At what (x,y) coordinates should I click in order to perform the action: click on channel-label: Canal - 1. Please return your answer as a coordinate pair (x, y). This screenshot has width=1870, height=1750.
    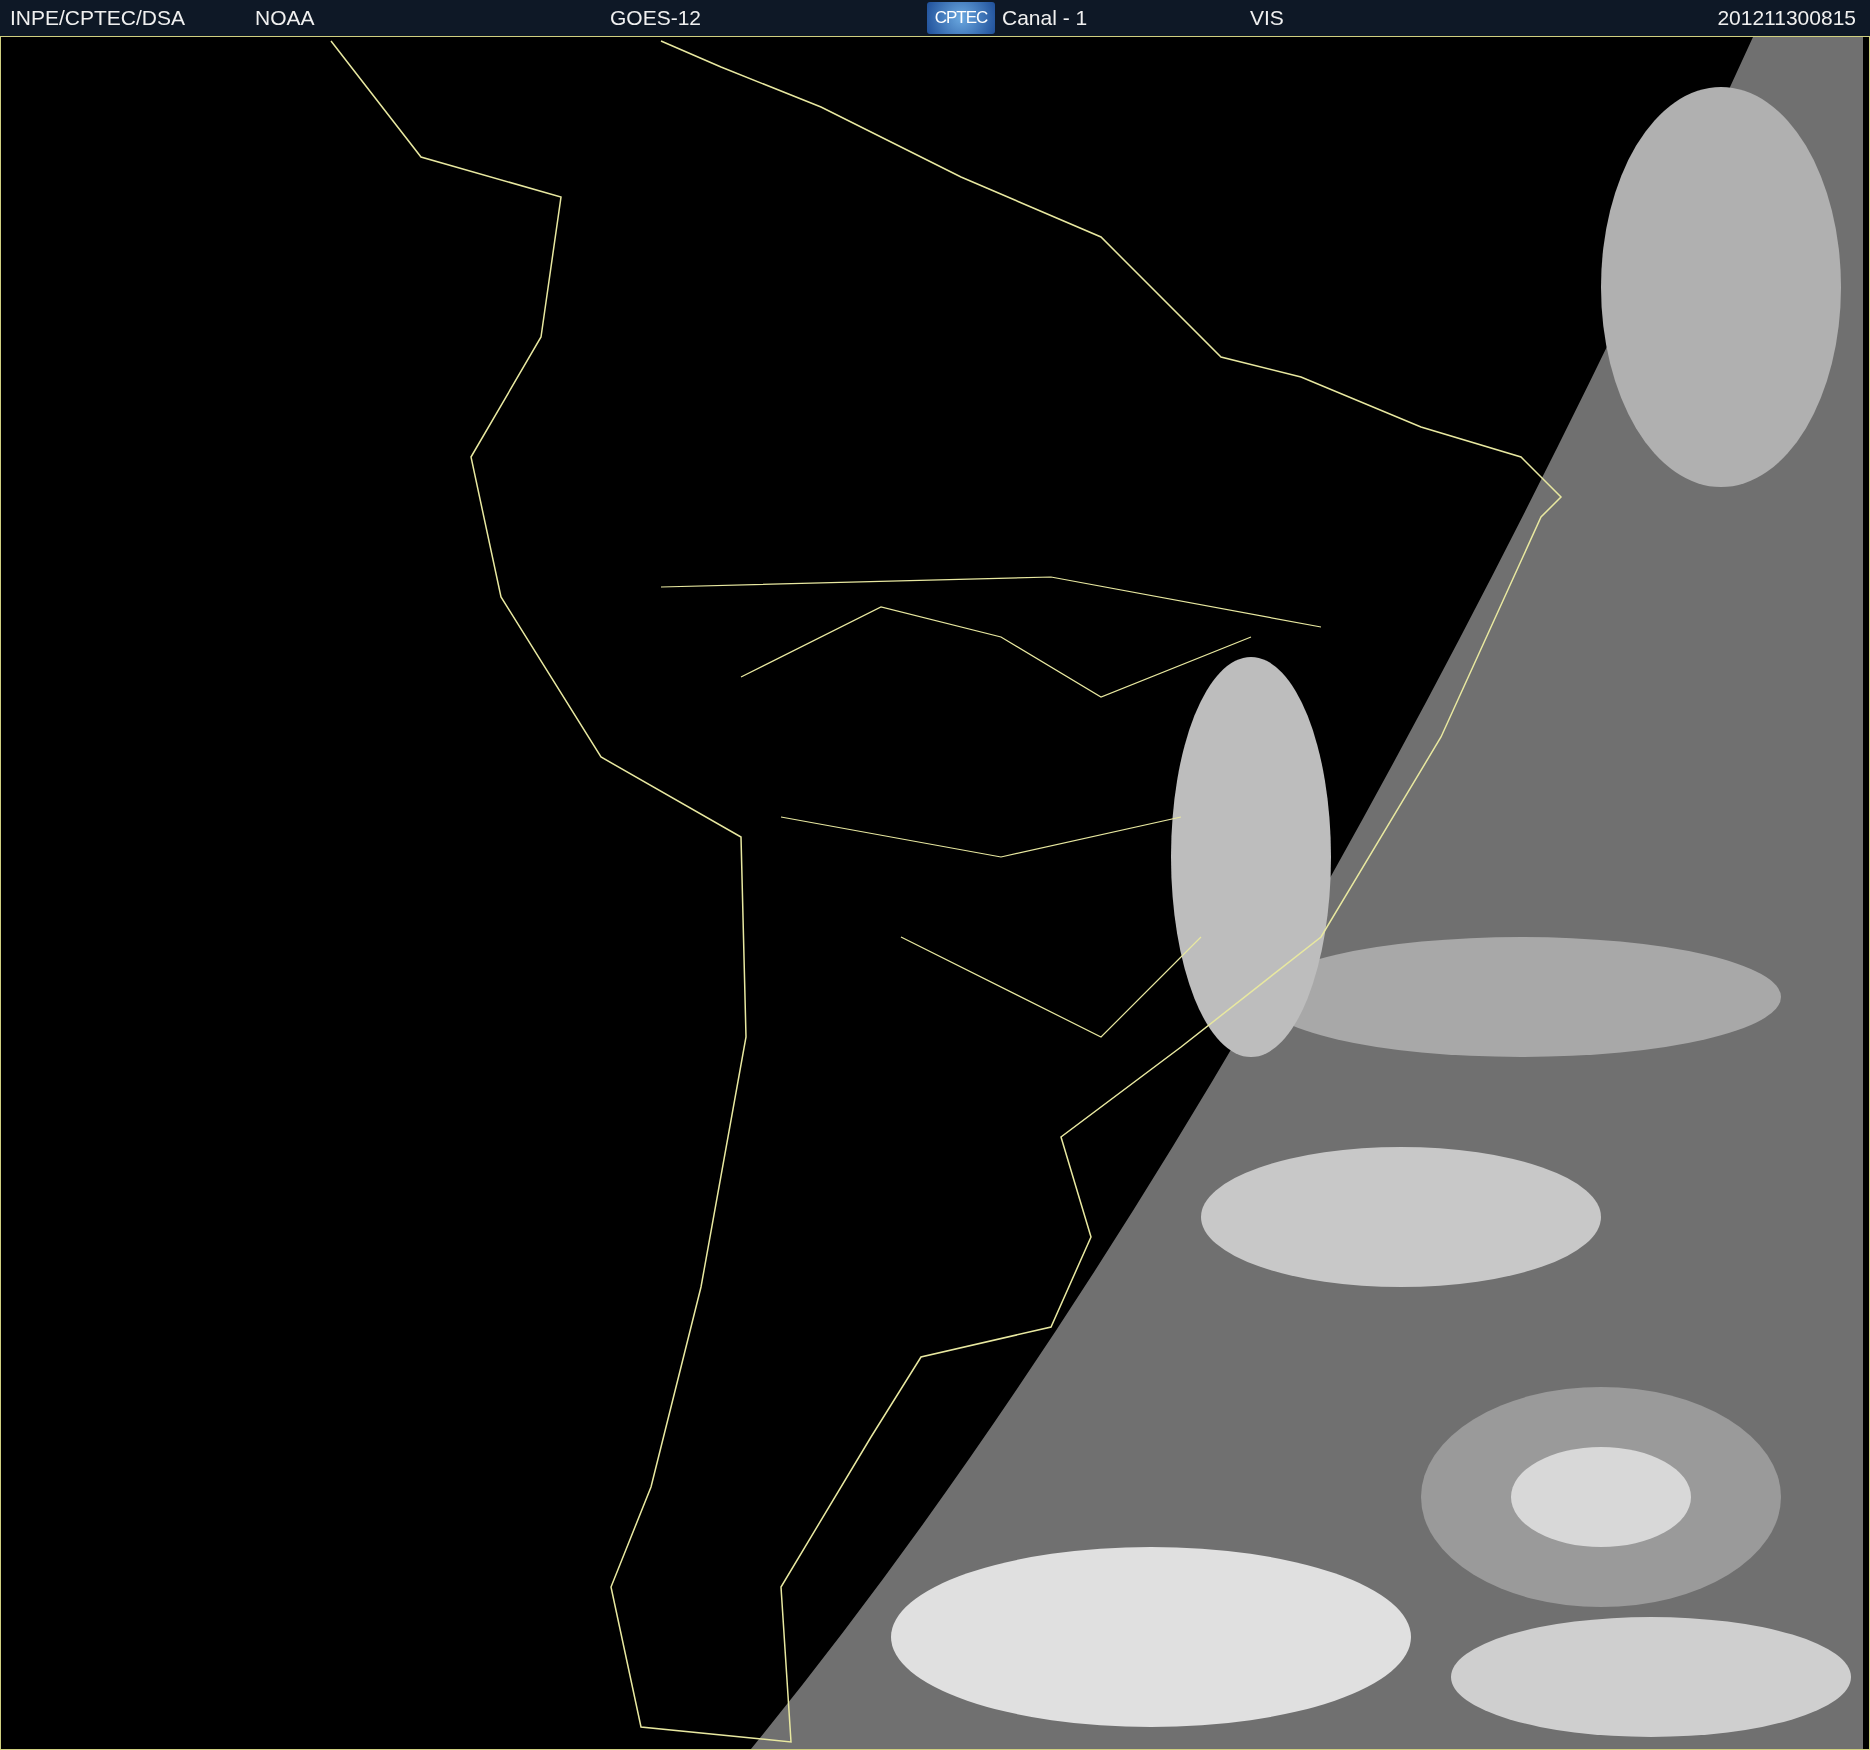
    Looking at the image, I should click on (1045, 18).